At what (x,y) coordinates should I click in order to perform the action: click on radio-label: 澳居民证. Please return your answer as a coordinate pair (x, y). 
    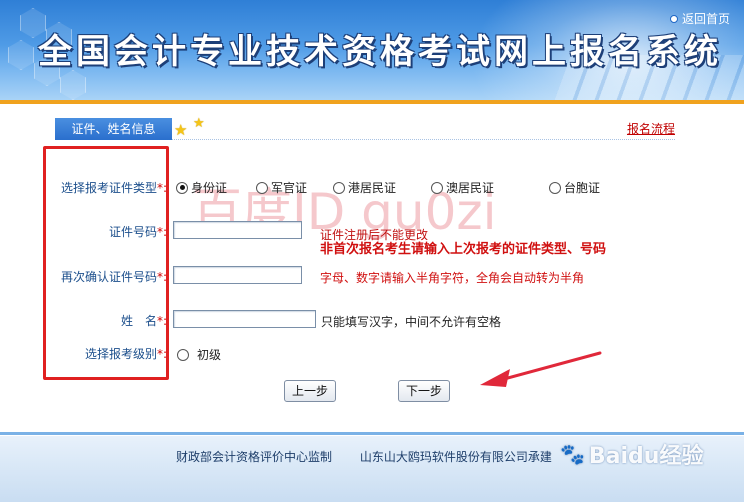
    Looking at the image, I should click on (470, 188).